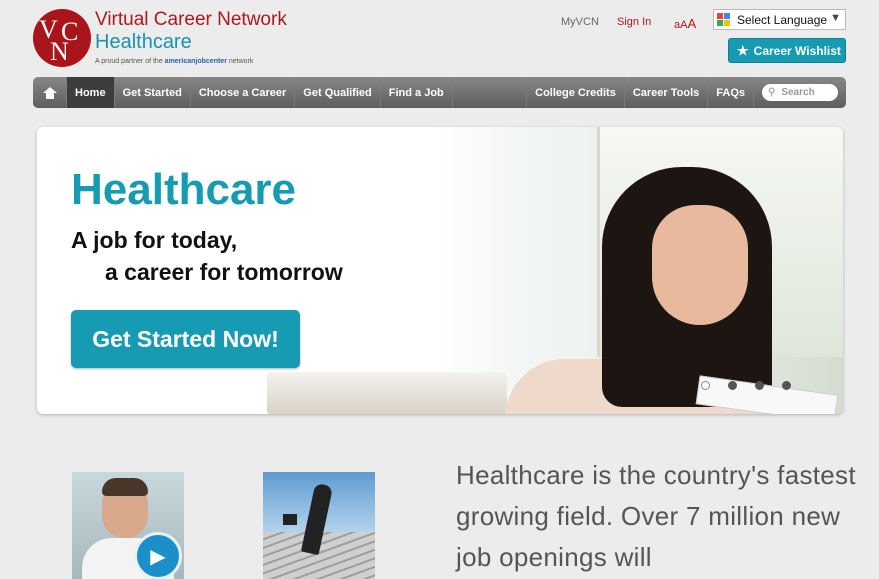 Image resolution: width=879 pixels, height=579 pixels. I want to click on language-select: Select Language ▼, so click(779, 19).